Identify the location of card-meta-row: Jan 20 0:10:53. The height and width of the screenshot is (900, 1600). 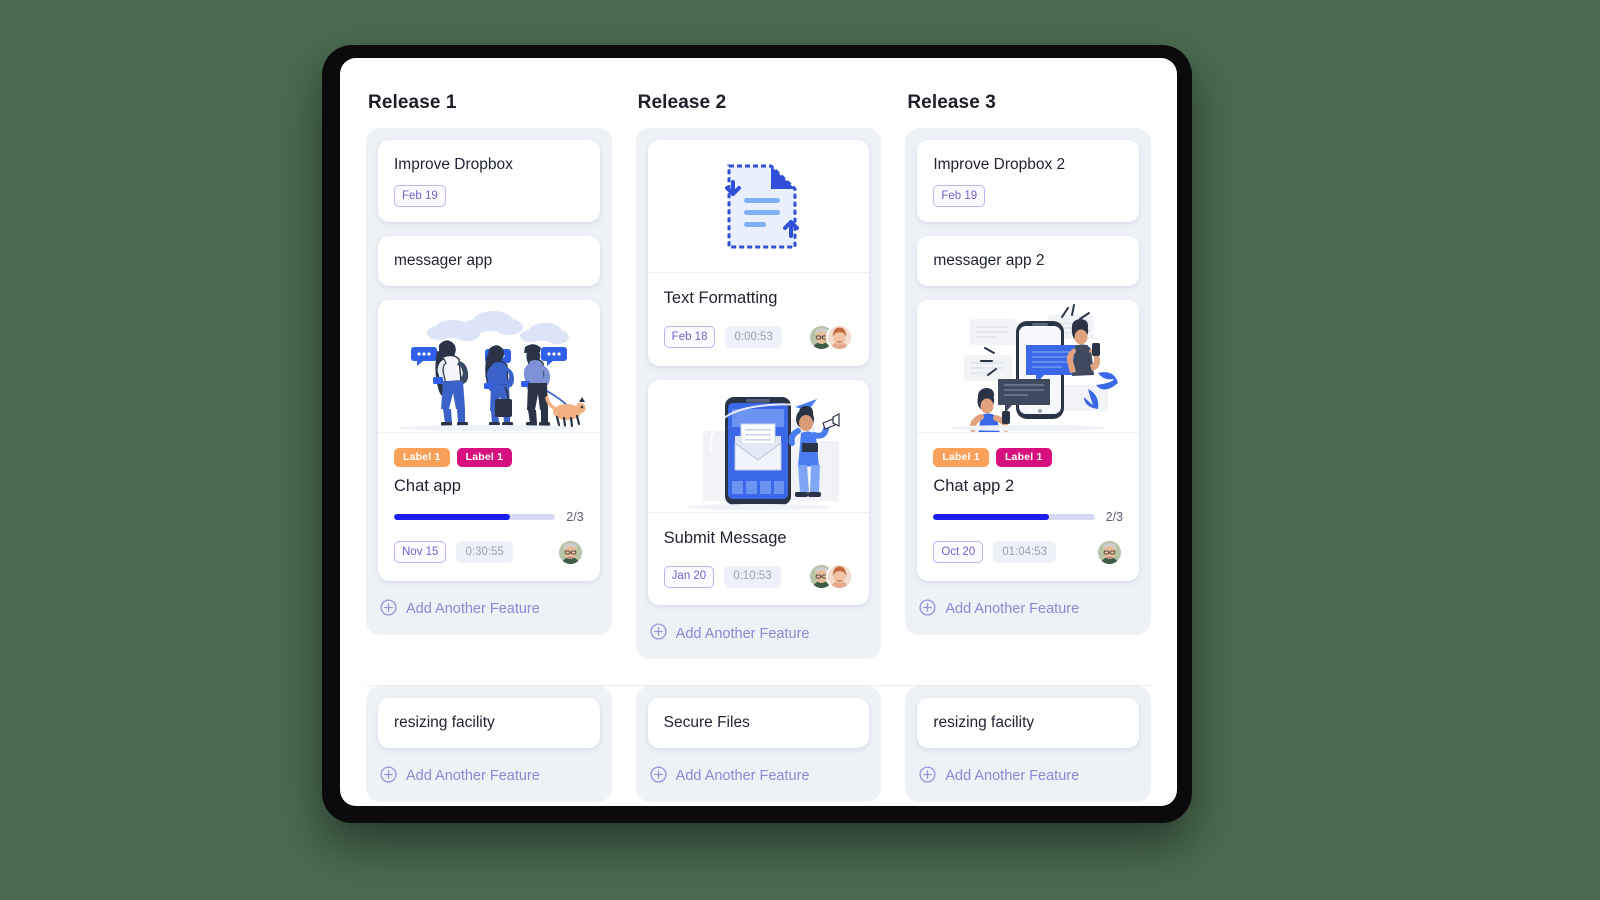
(758, 577).